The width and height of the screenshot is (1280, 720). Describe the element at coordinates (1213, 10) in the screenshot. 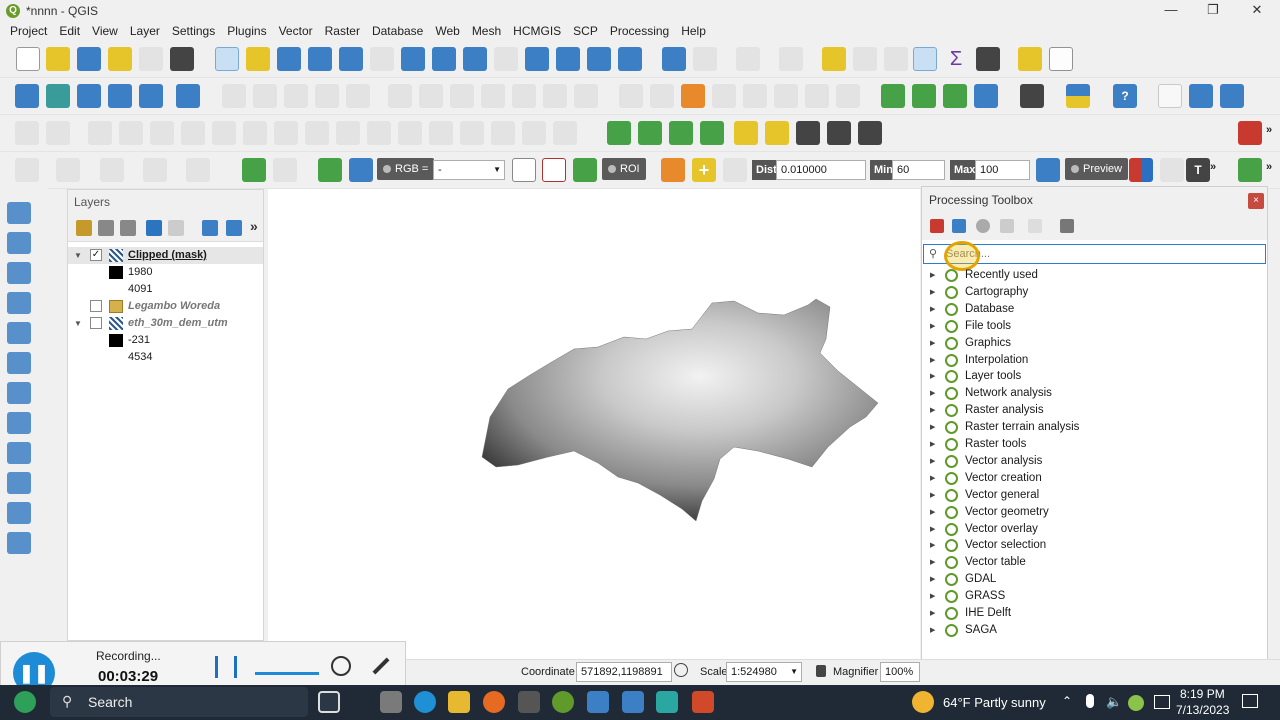

I see `restore-button: ❐` at that location.